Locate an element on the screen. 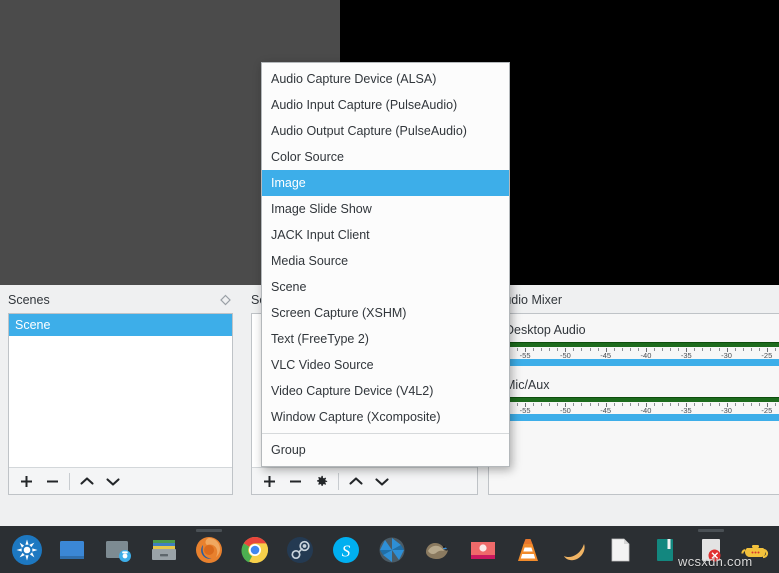  menu-item-scene: Scene is located at coordinates (385, 287).